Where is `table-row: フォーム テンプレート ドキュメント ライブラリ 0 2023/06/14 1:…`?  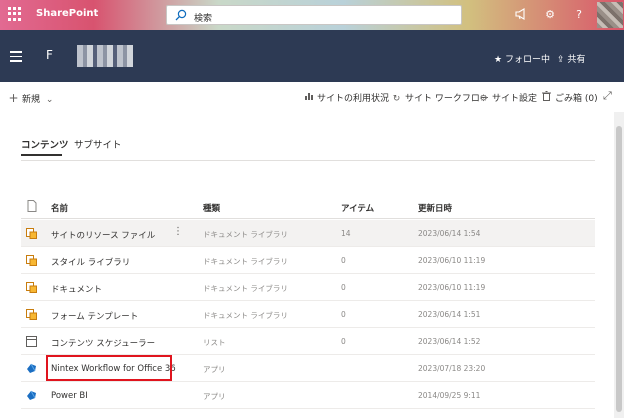 table-row: フォーム テンプレート ドキュメント ライブラリ 0 2023/06/14 1:… is located at coordinates (308, 314).